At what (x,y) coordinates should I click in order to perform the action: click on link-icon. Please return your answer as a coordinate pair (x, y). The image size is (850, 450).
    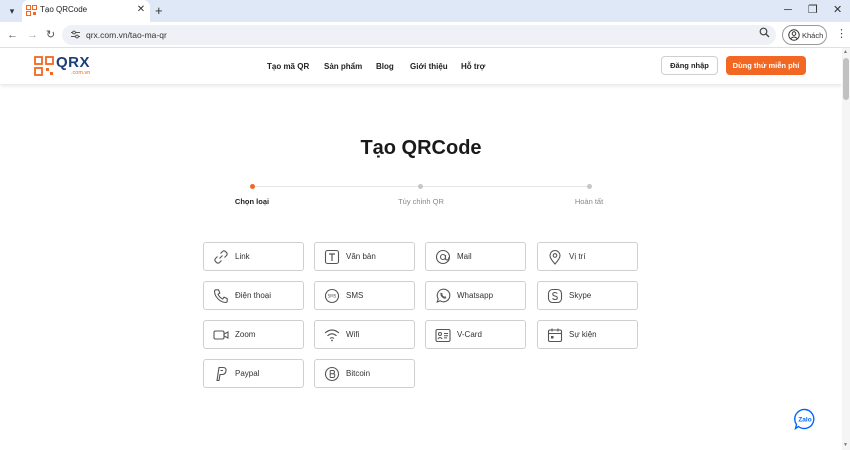
    Looking at the image, I should click on (221, 257).